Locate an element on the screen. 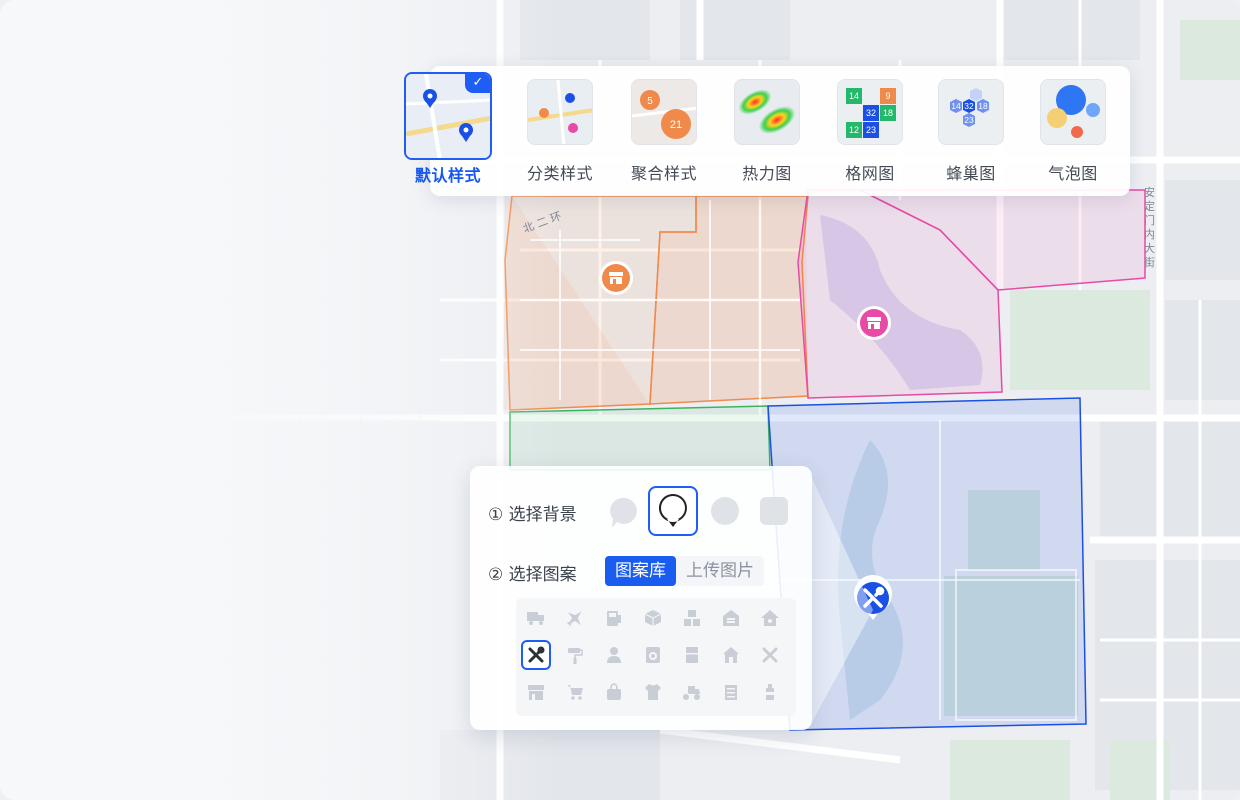  heatmap-thumb is located at coordinates (767, 112).